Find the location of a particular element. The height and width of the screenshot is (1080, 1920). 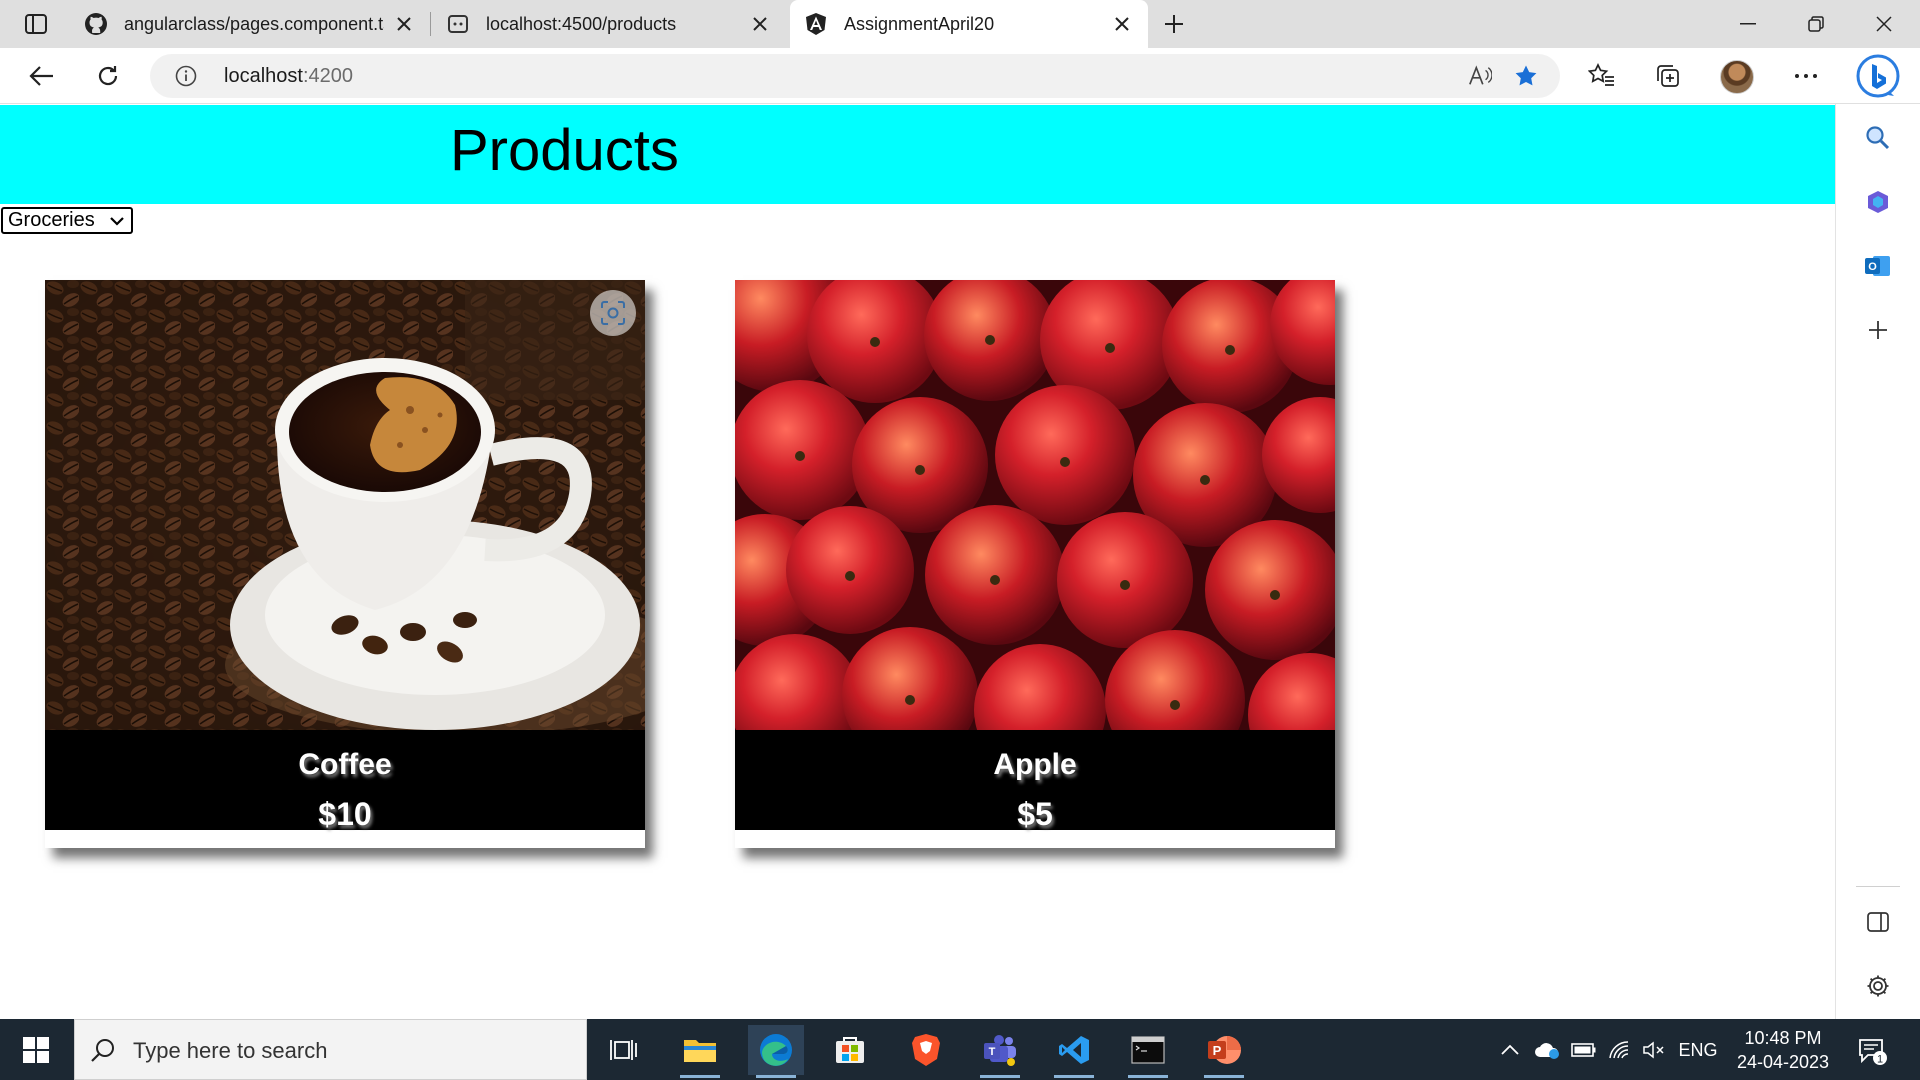

product-name: Apple is located at coordinates (1035, 764).